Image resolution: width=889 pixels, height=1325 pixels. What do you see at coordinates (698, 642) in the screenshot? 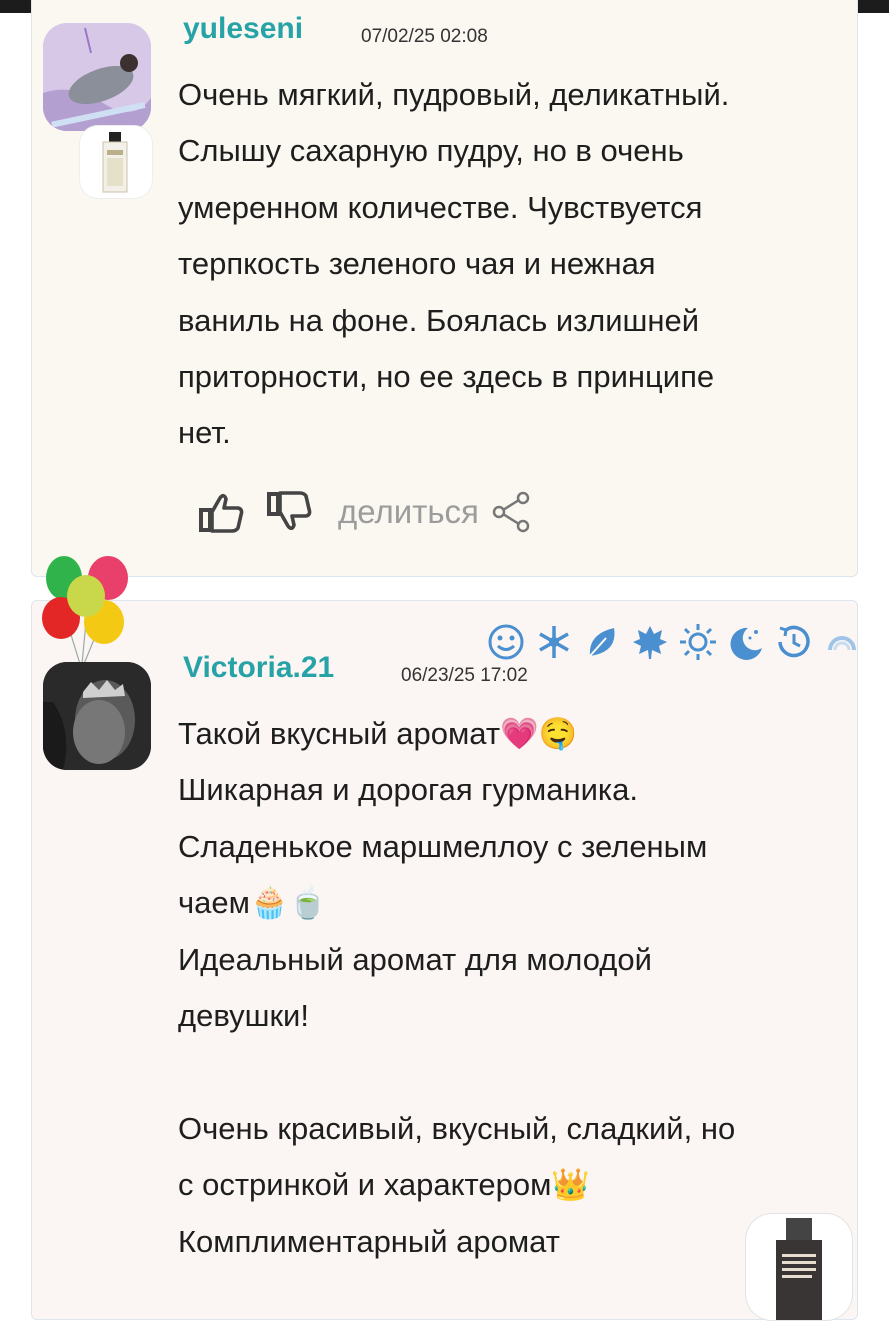
I see `sun-icon` at bounding box center [698, 642].